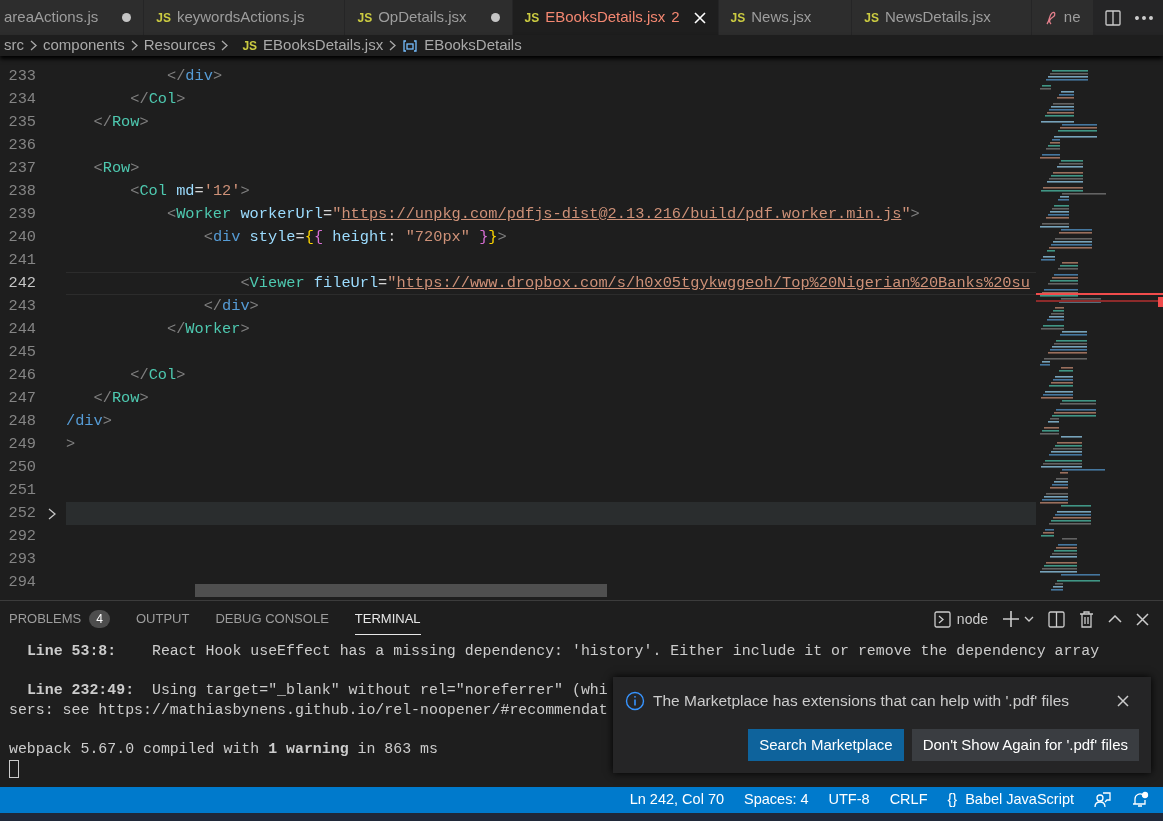 This screenshot has height=821, width=1163. Describe the element at coordinates (89, 422) in the screenshot. I see `code-line: /div>` at that location.